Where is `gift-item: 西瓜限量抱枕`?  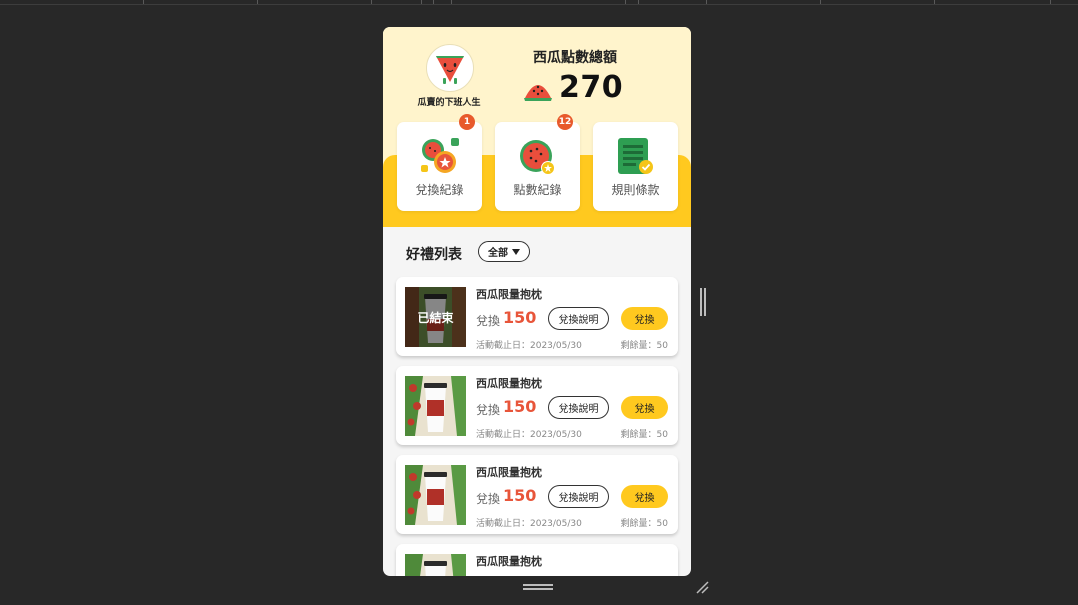 gift-item: 西瓜限量抱枕 is located at coordinates (537, 560).